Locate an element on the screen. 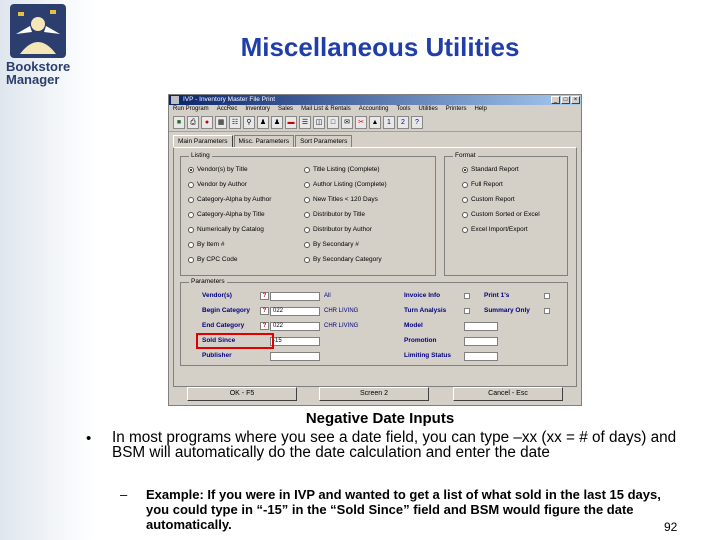 The height and width of the screenshot is (540, 720). radio-author-listing: Author Listing (Complete) is located at coordinates (345, 184).